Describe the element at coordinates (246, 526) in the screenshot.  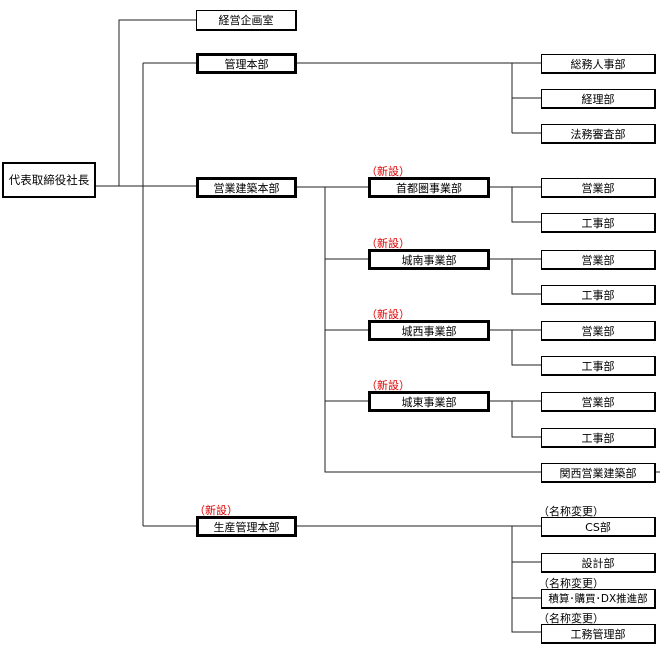
I see `production-hq-box: 生産管理本部` at that location.